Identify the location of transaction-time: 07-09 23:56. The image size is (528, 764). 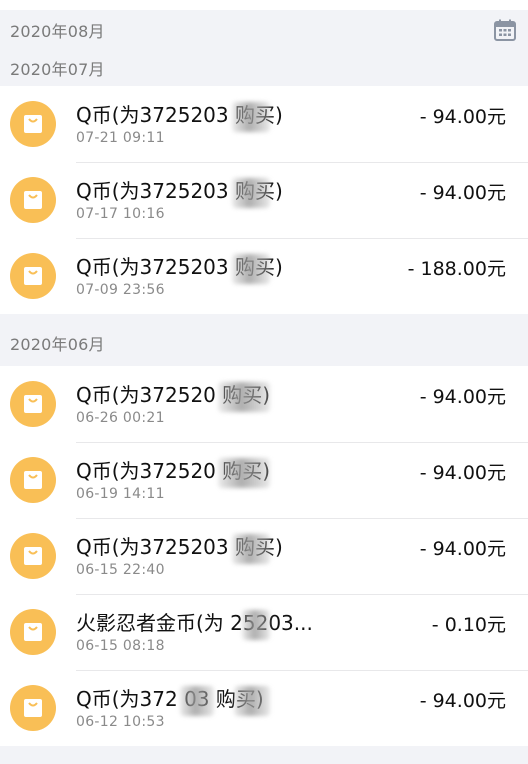
(120, 290).